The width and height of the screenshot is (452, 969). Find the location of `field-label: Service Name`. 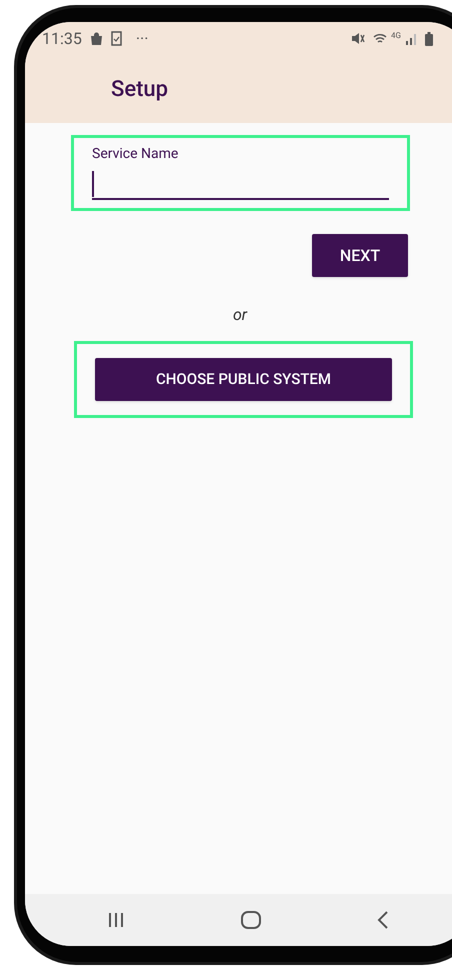

field-label: Service Name is located at coordinates (136, 154).